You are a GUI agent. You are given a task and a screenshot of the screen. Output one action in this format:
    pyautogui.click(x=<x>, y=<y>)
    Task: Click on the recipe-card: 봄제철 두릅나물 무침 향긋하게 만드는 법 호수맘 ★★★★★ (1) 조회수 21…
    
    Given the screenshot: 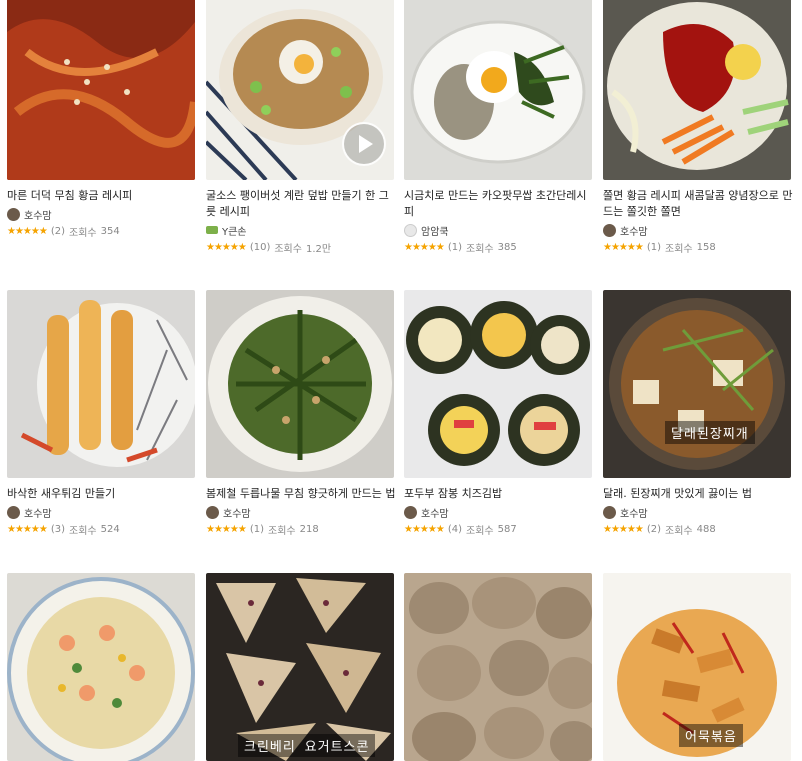 What is the action you would take?
    pyautogui.click(x=301, y=413)
    